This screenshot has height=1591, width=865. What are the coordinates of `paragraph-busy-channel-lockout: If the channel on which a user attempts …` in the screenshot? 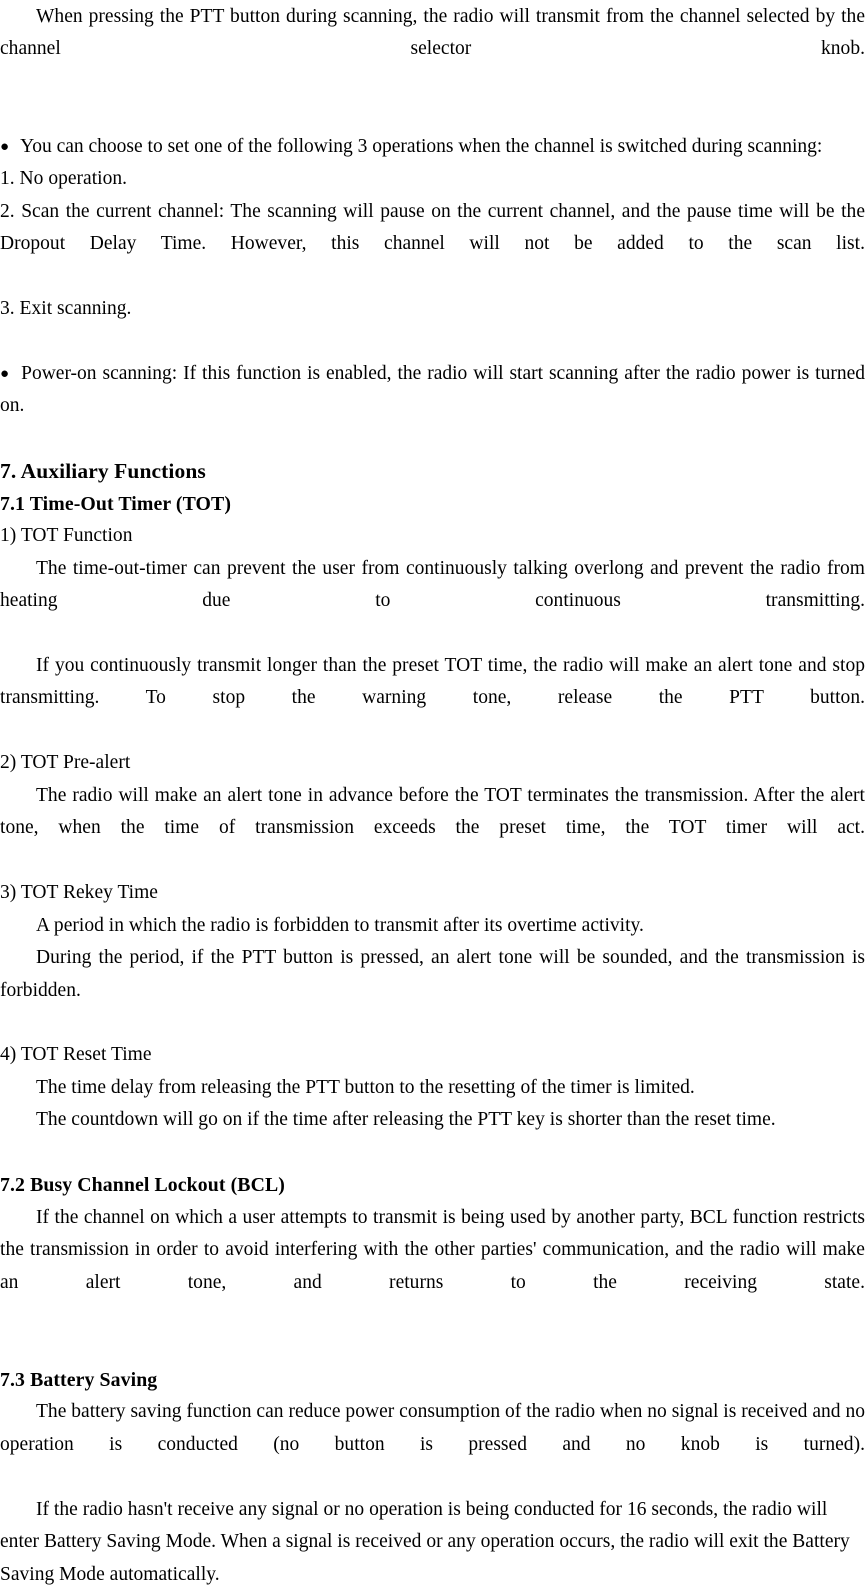 It's located at (432, 1249).